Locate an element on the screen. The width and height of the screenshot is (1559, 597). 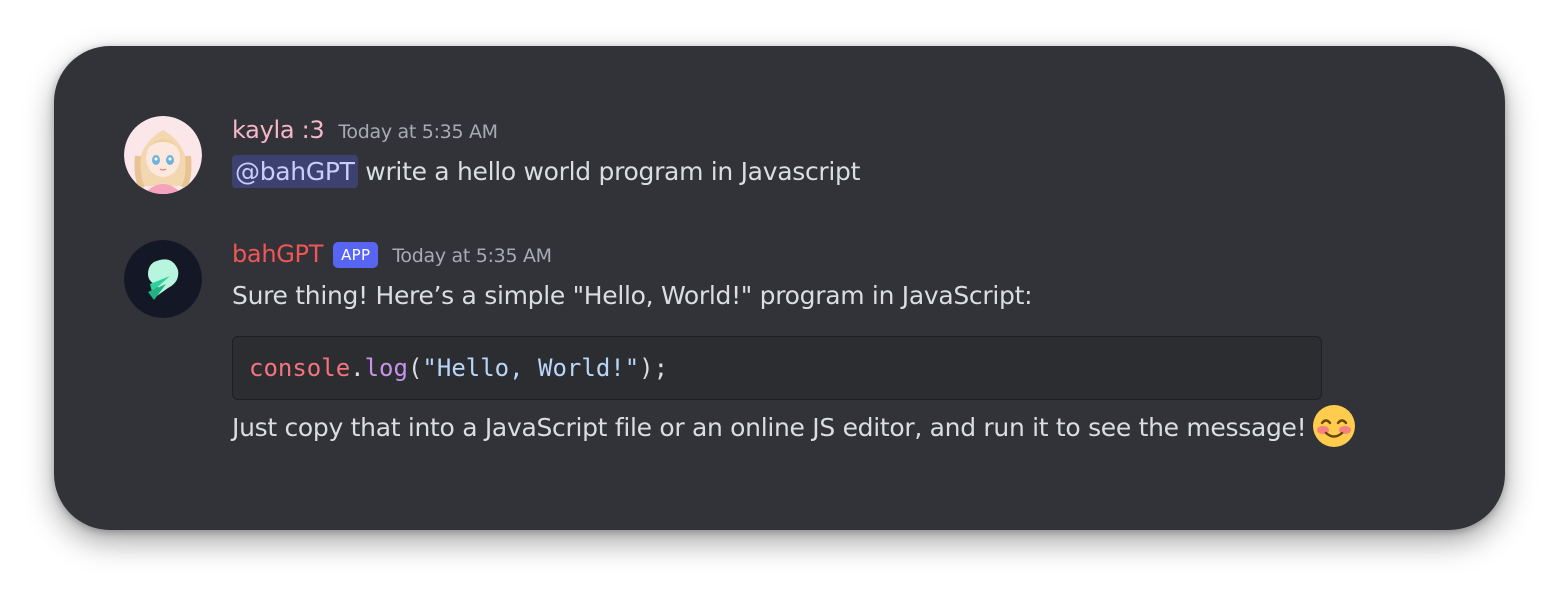
smiling-face-emoji-icon is located at coordinates (1334, 426).